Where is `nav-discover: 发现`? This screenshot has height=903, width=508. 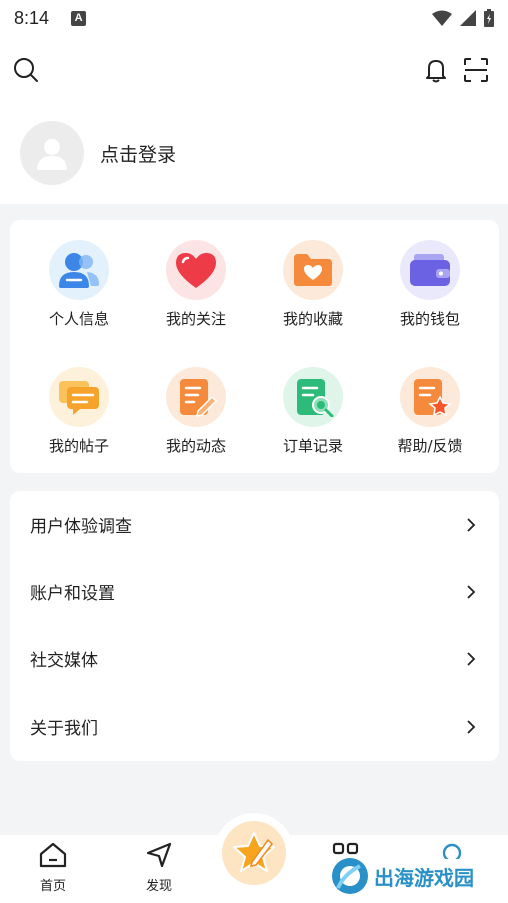
nav-discover: 发现 is located at coordinates (159, 867).